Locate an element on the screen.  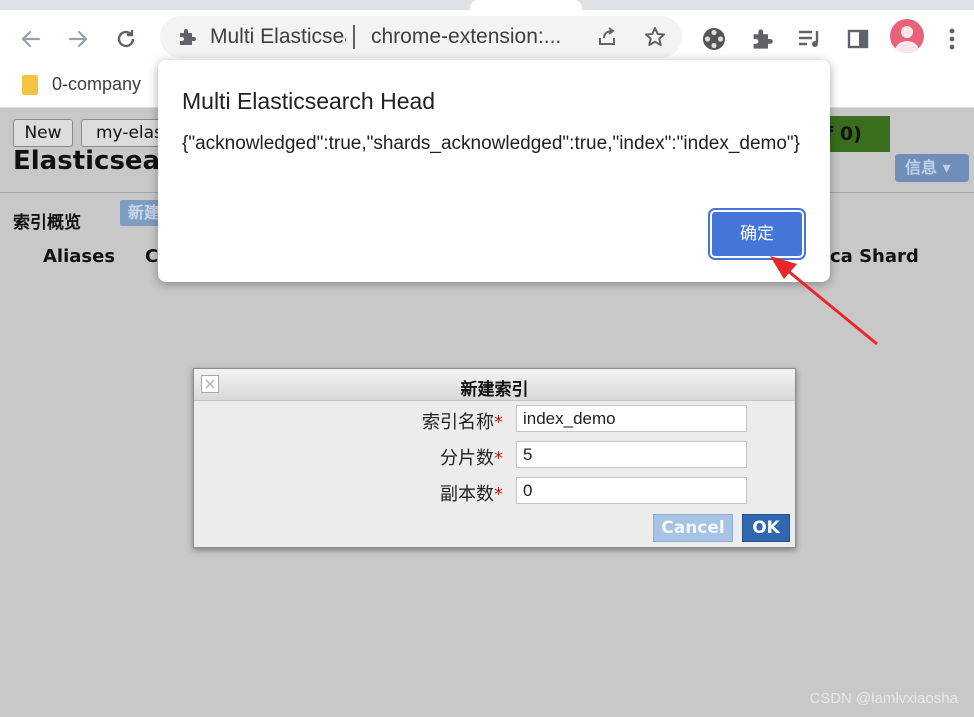
film-reel-icon is located at coordinates (714, 39).